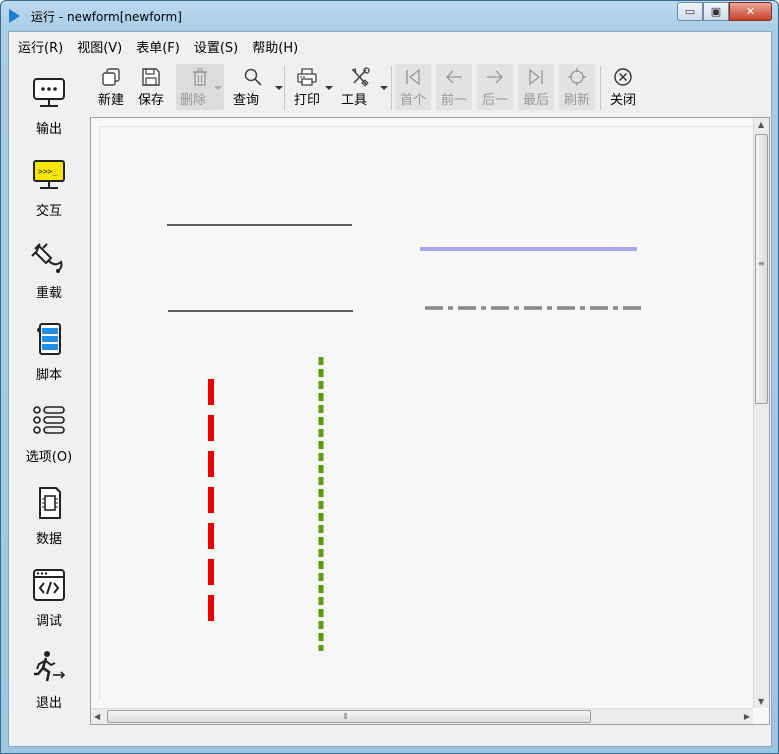 Image resolution: width=779 pixels, height=754 pixels. Describe the element at coordinates (48, 129) in the screenshot. I see `sidebar-label-output: 输出` at that location.